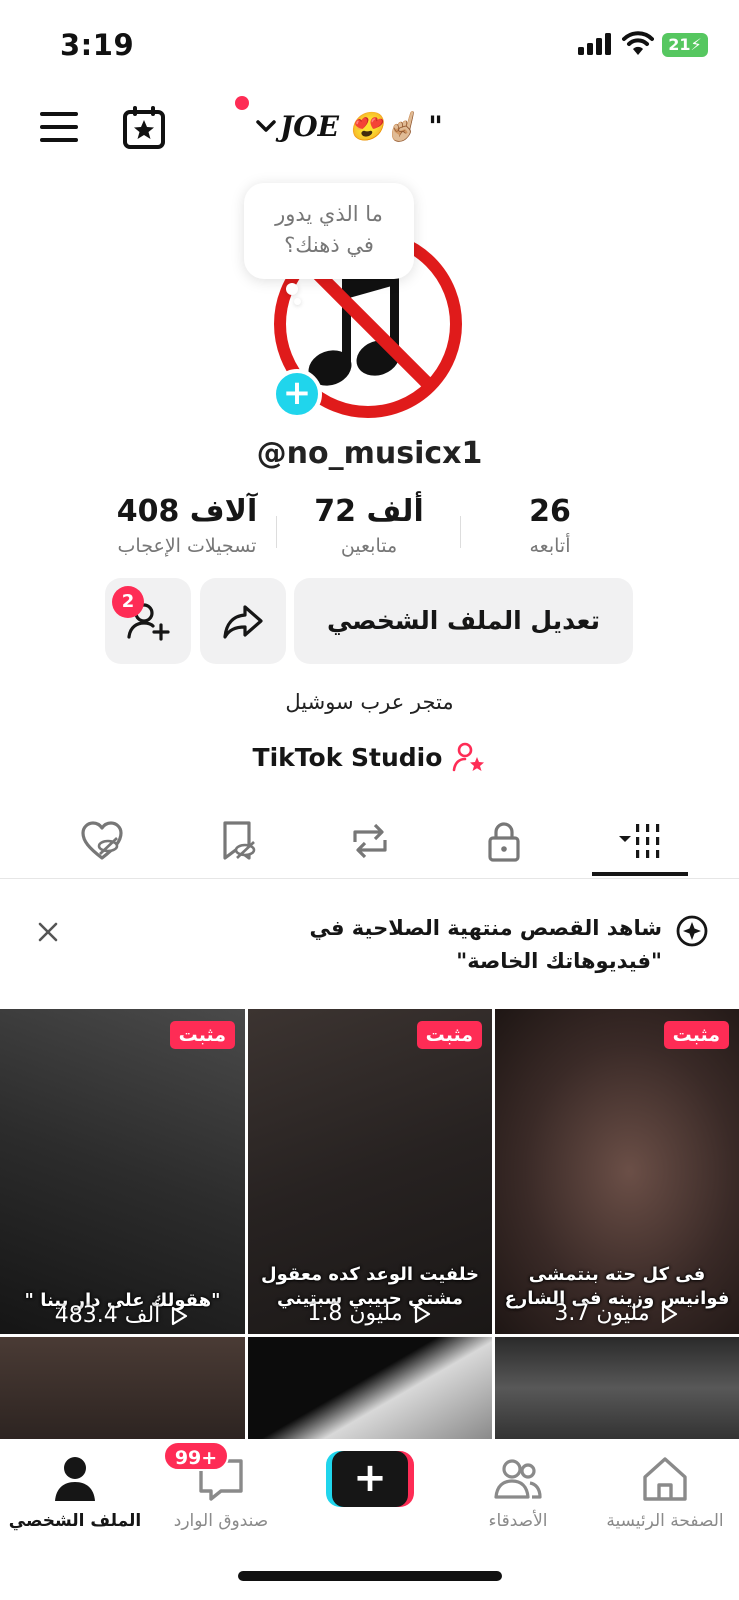 The width and height of the screenshot is (739, 1600). Describe the element at coordinates (463, 621) in the screenshot. I see `edit-profile-button: تعديل الملف الشخصي` at that location.